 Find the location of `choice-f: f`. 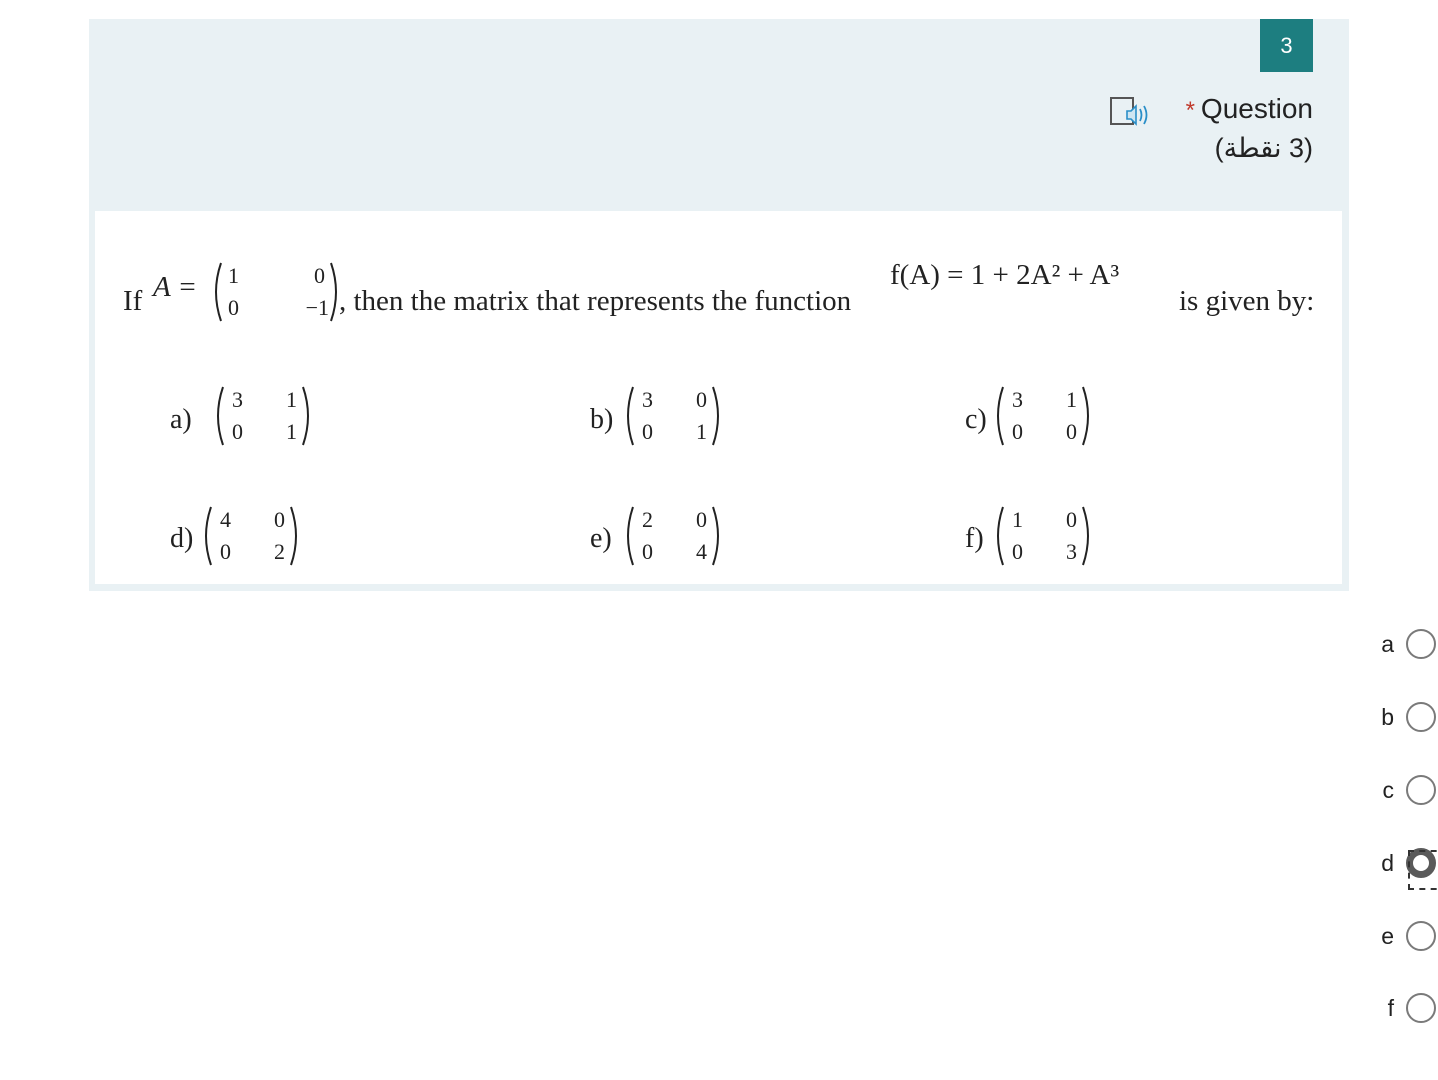

choice-f: f is located at coordinates (1400, 1008).